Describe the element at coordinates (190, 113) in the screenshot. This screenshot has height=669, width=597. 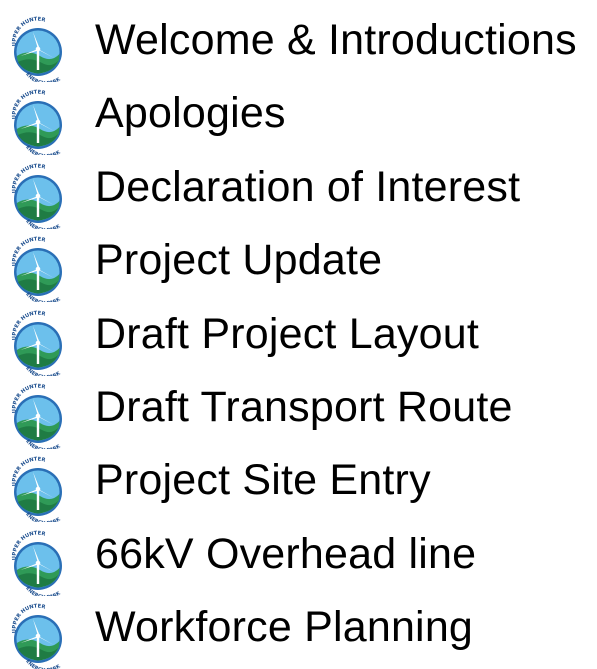
I see `agenda-item-label: Apologies` at that location.